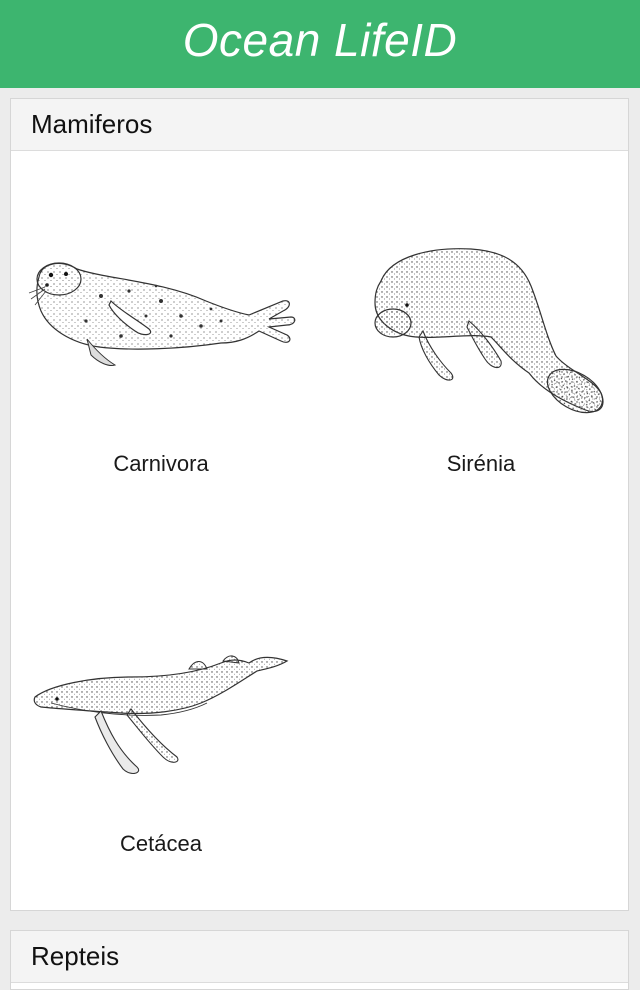 Image resolution: width=640 pixels, height=990 pixels. What do you see at coordinates (75, 956) in the screenshot?
I see `section-title: Repteis` at bounding box center [75, 956].